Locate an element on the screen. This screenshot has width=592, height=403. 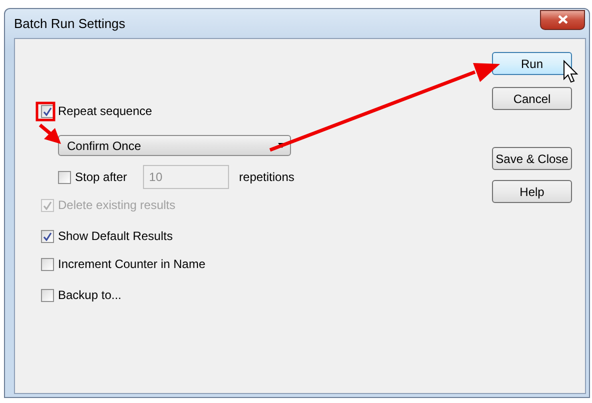
window-title: Batch Run Settings is located at coordinates (70, 23).